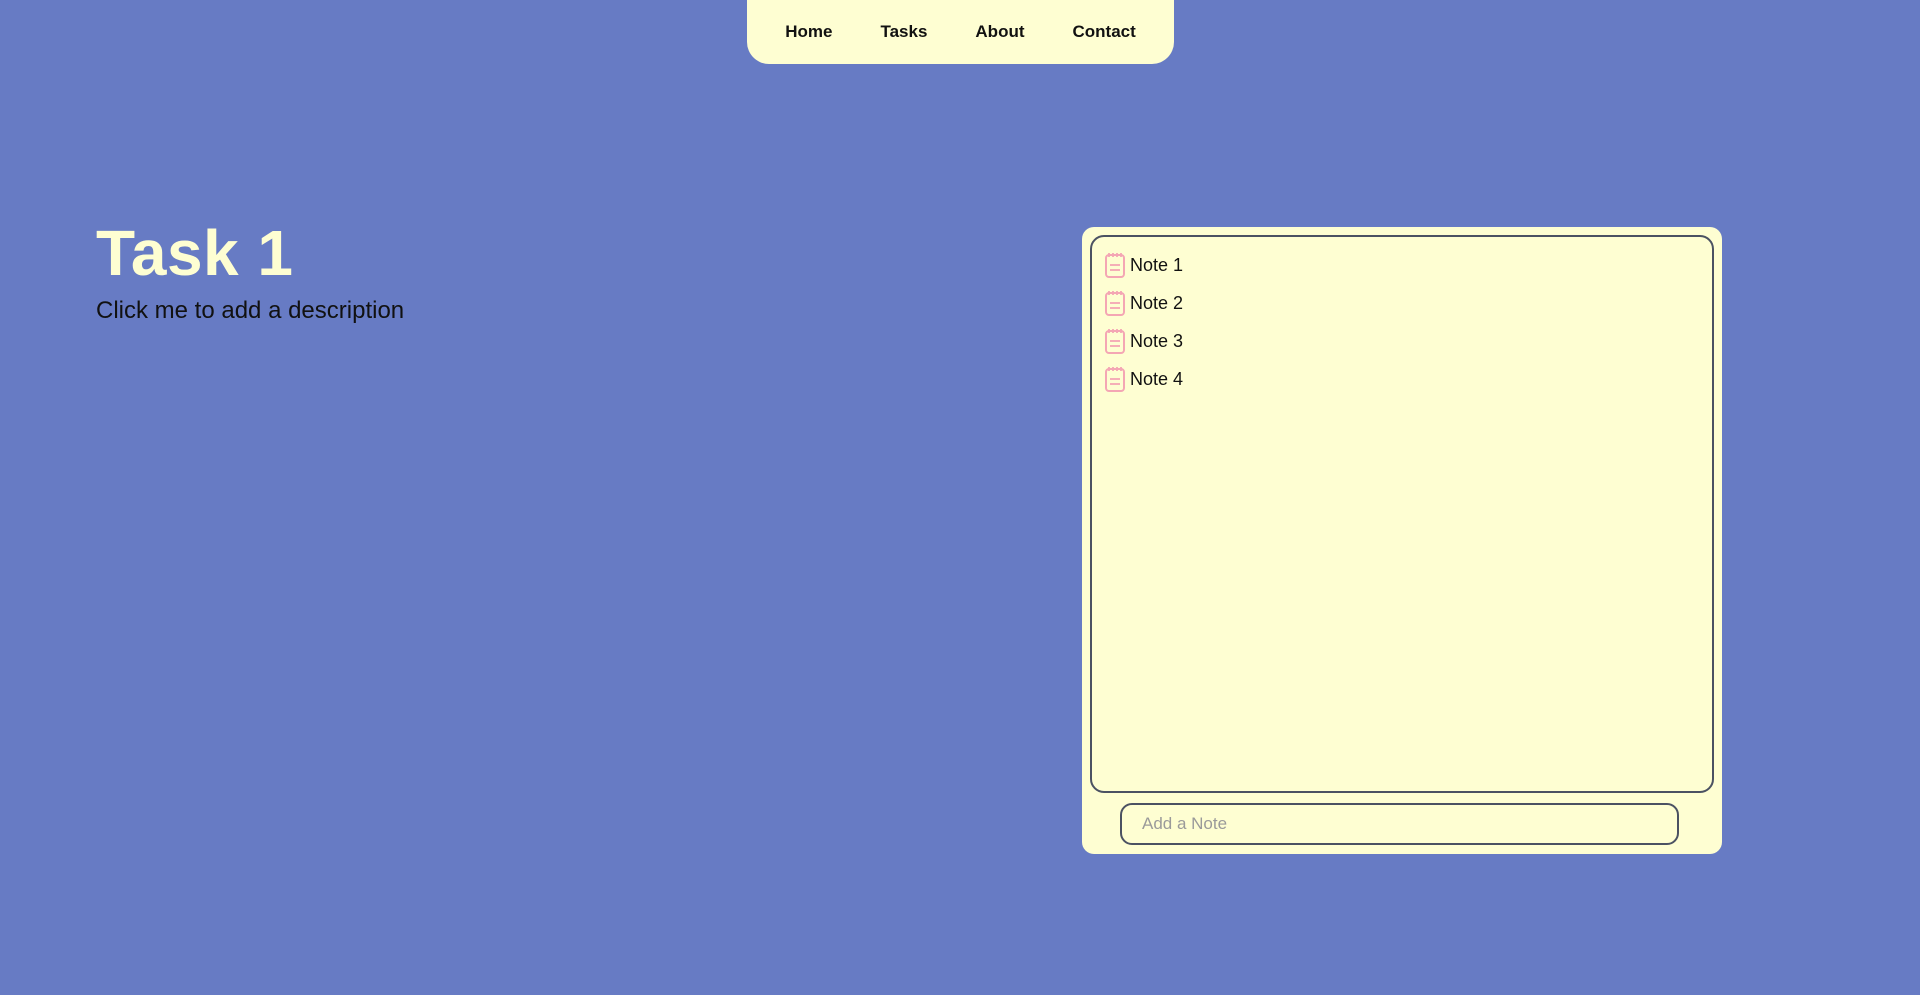 The height and width of the screenshot is (995, 1920). Describe the element at coordinates (1157, 340) in the screenshot. I see `note-label: Note 3` at that location.